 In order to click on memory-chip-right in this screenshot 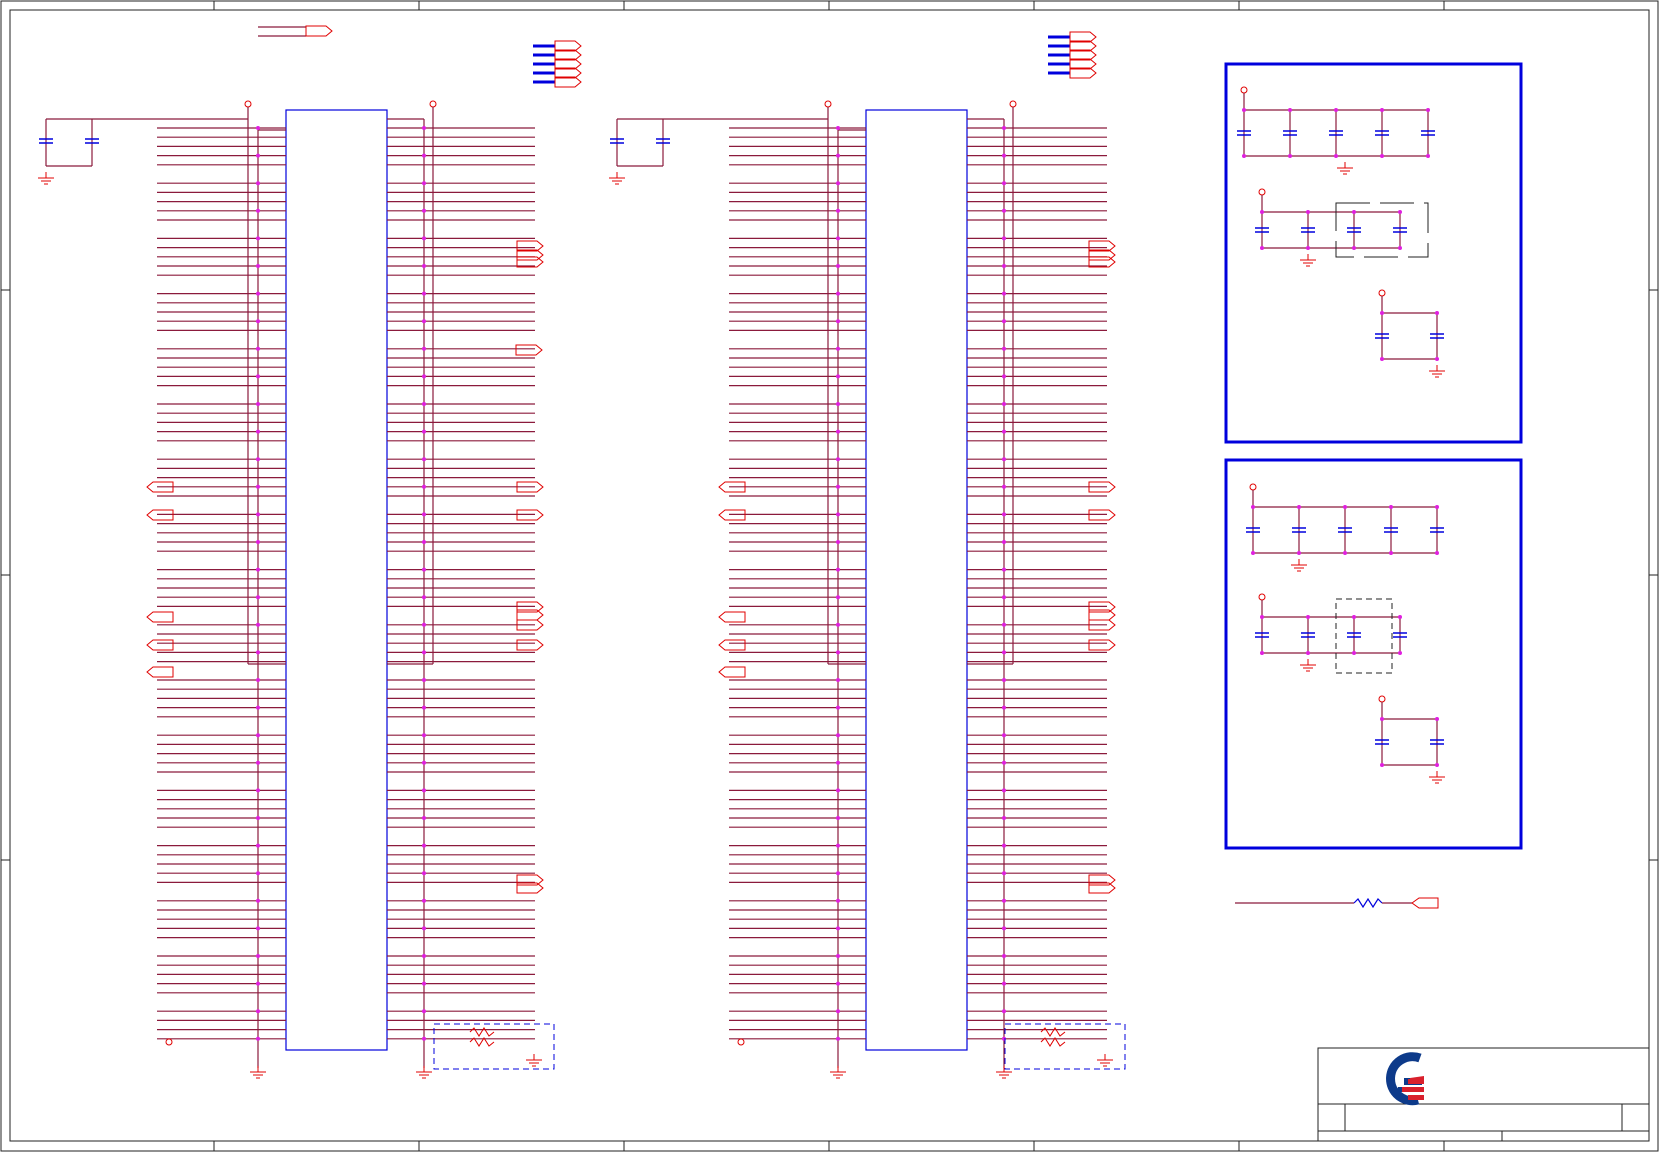, I will do `click(916, 580)`.